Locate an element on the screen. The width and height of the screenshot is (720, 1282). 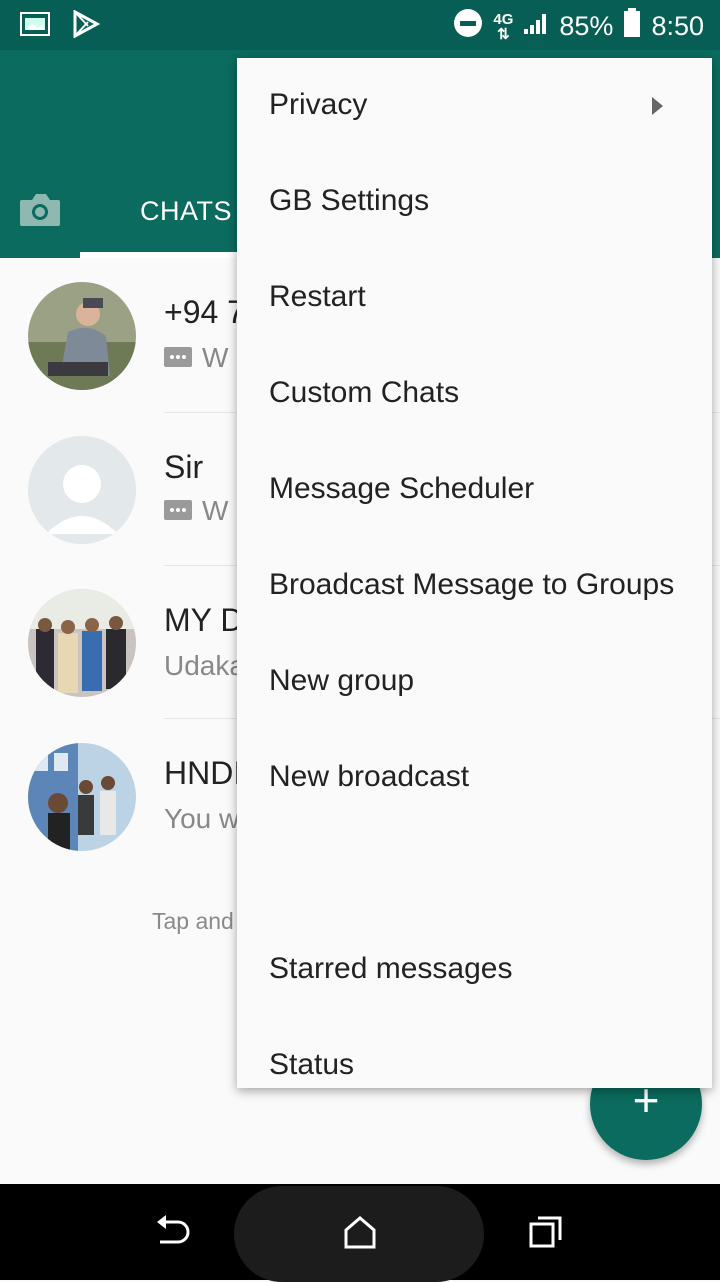
chat-preview-text: You w is located at coordinates (202, 818).